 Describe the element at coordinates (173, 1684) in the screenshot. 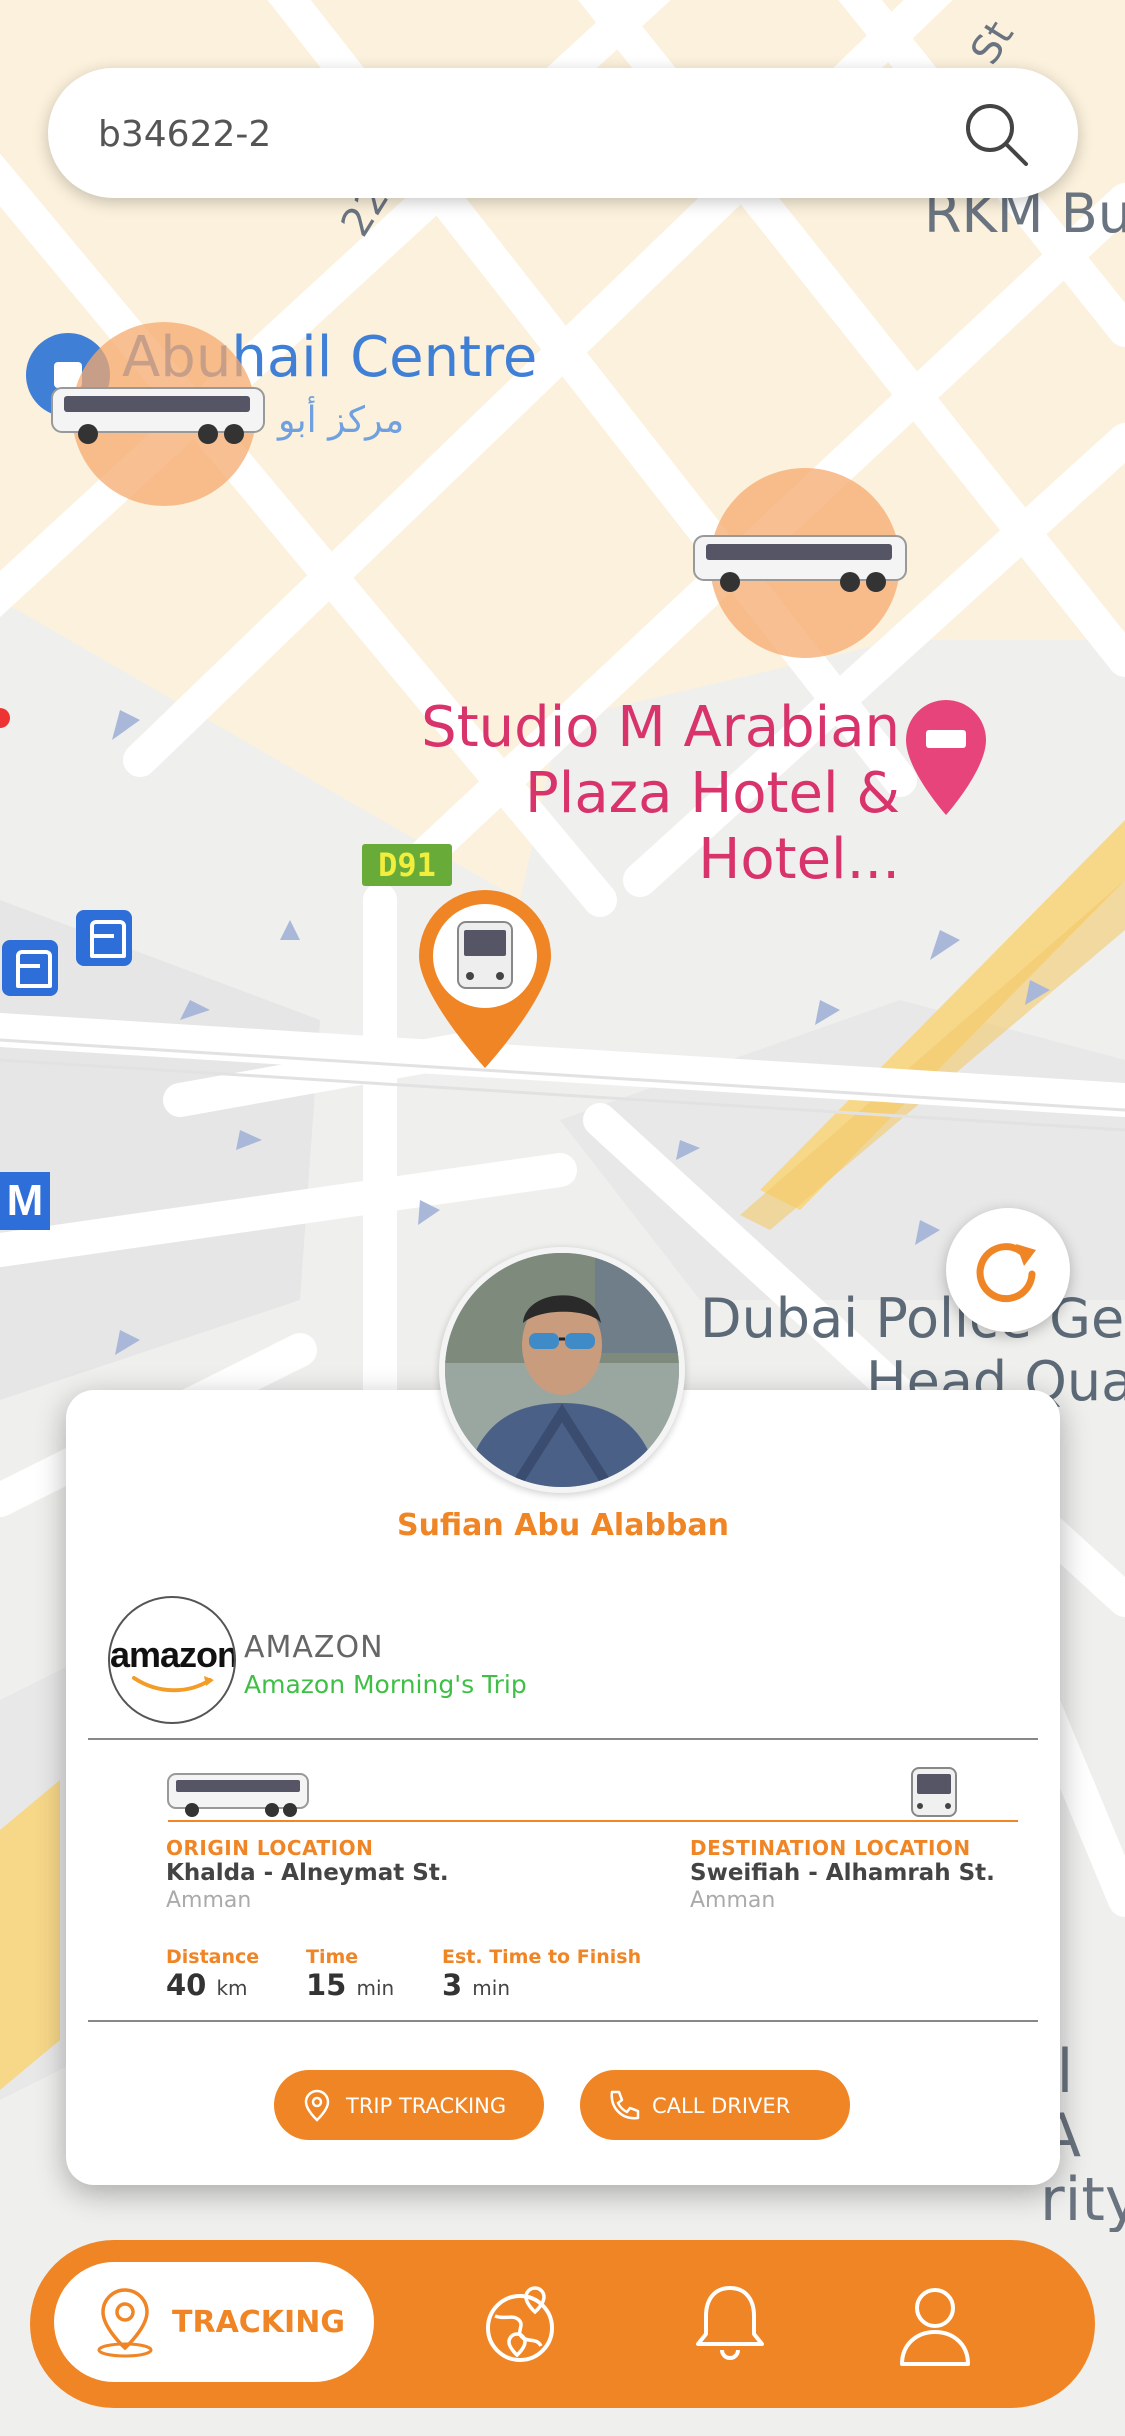

I see `amazon-smile-icon` at that location.